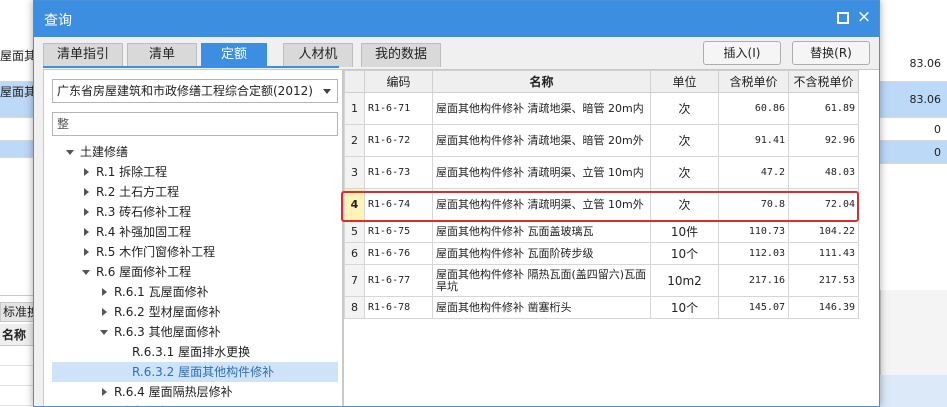 The image size is (947, 407). I want to click on tab-bill-guide: 清单指引, so click(83, 55).